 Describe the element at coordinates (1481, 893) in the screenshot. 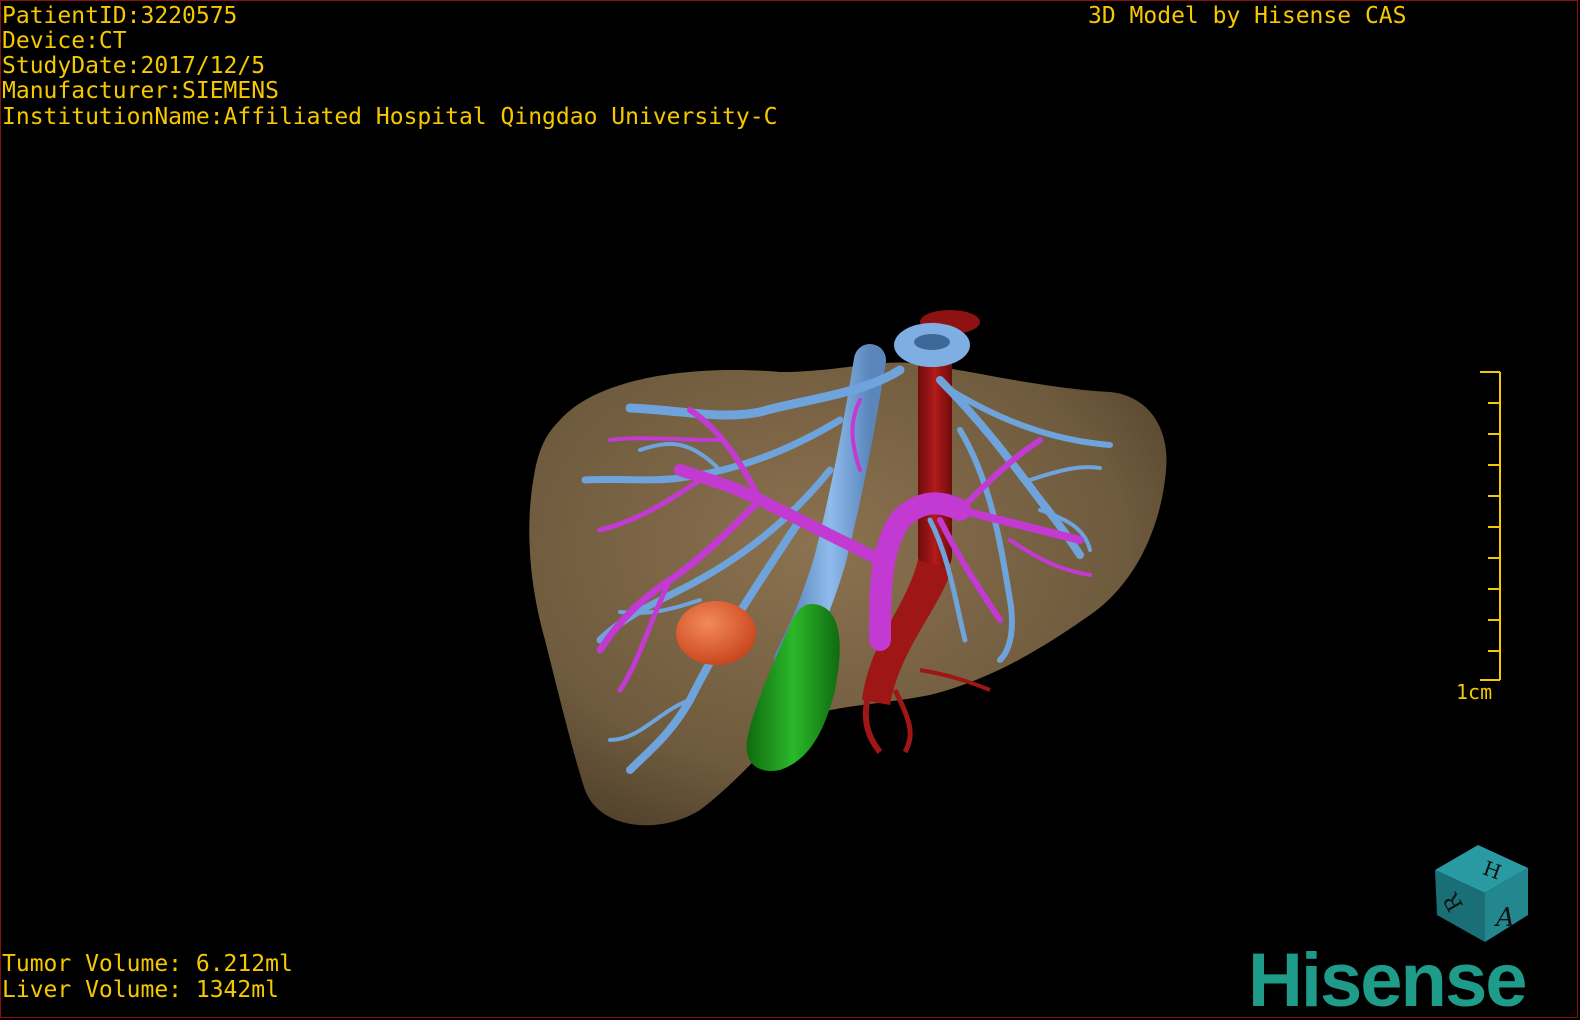

I see `orientation-cube: H R A` at that location.